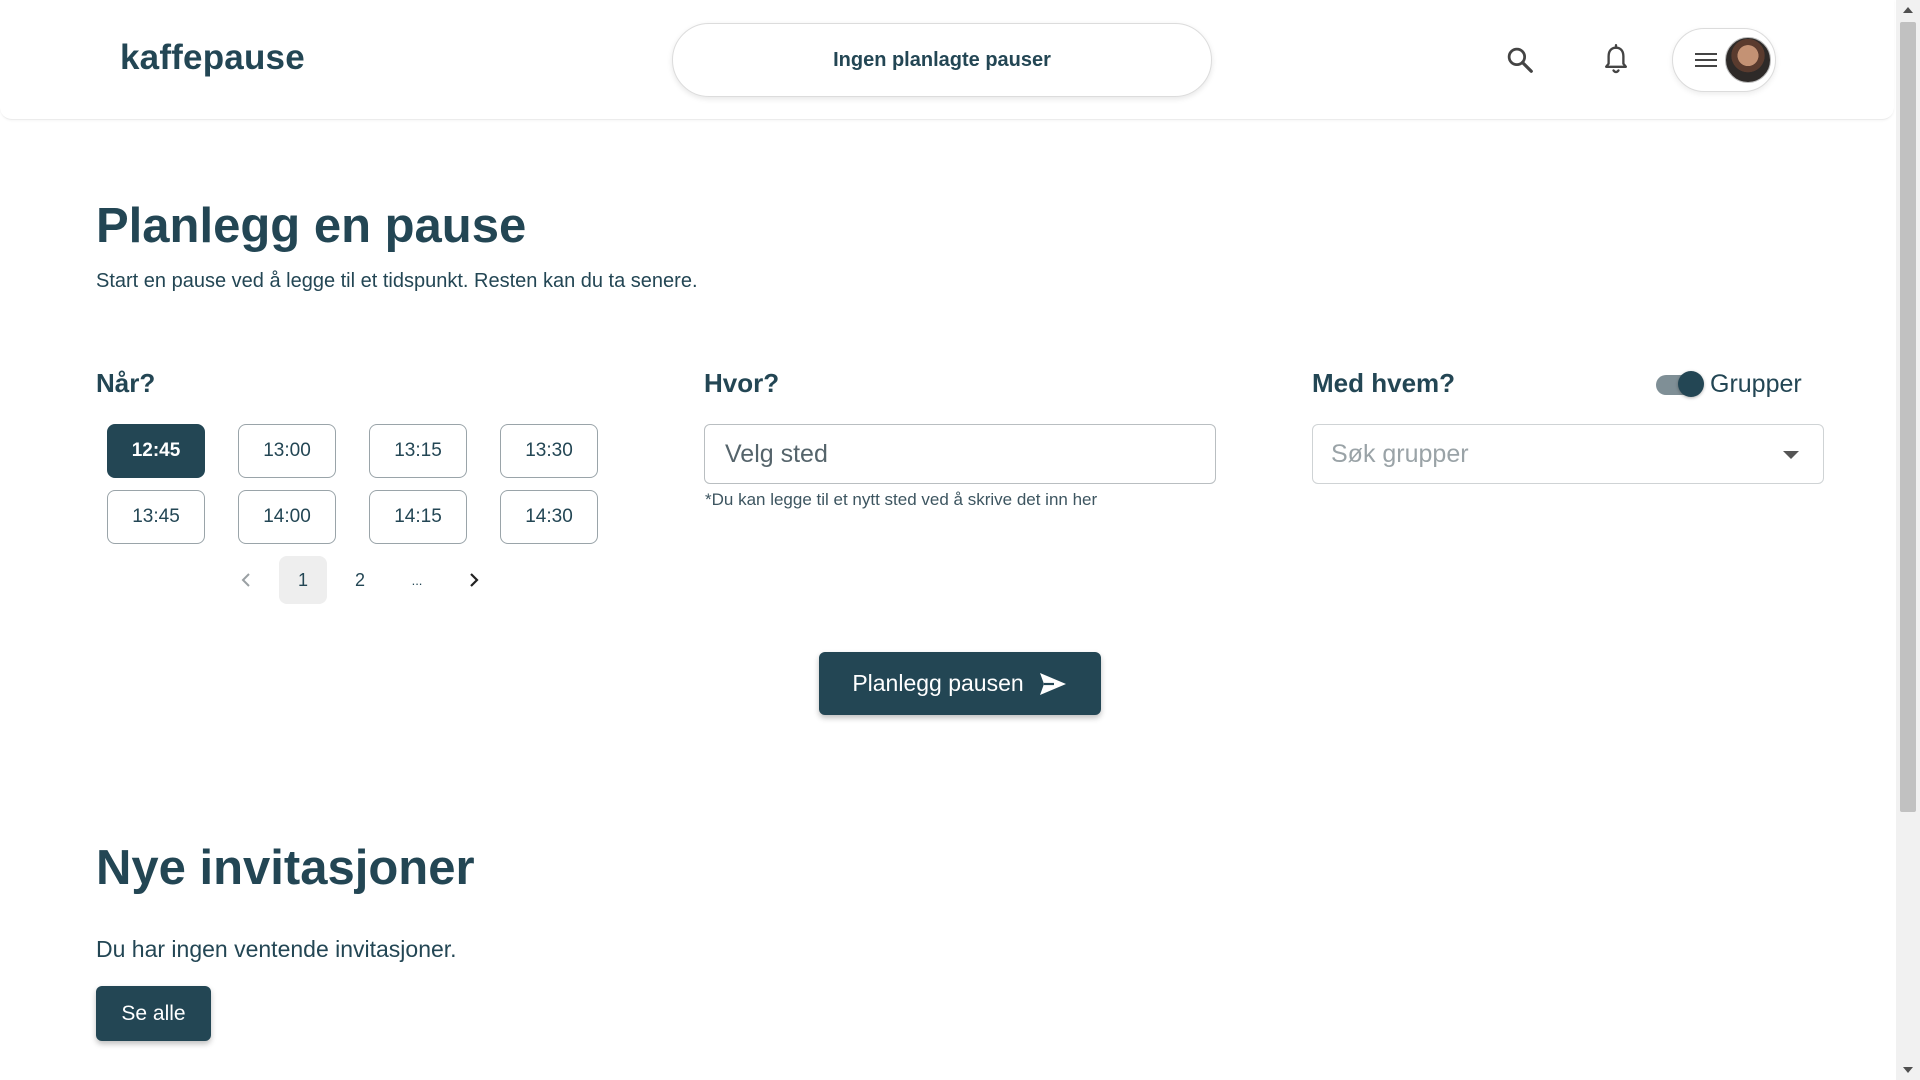  Describe the element at coordinates (285, 868) in the screenshot. I see `invitations-title: Nye invitasjoner` at that location.